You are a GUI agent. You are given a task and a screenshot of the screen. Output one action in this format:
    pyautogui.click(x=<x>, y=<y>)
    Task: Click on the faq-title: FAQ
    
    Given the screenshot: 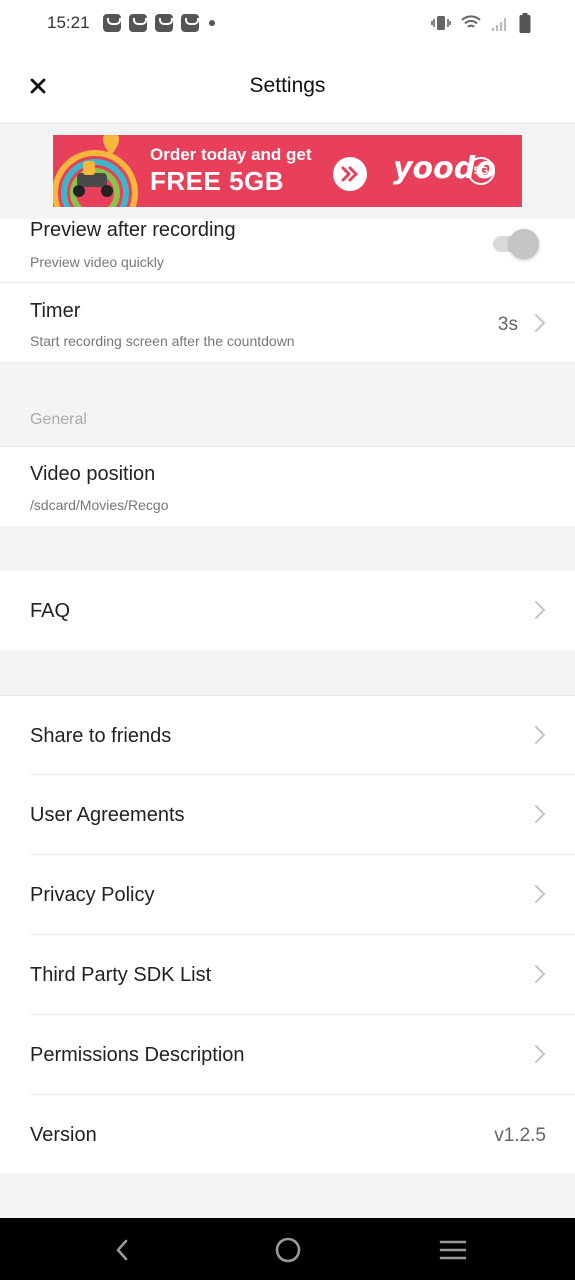 What is the action you would take?
    pyautogui.click(x=50, y=611)
    